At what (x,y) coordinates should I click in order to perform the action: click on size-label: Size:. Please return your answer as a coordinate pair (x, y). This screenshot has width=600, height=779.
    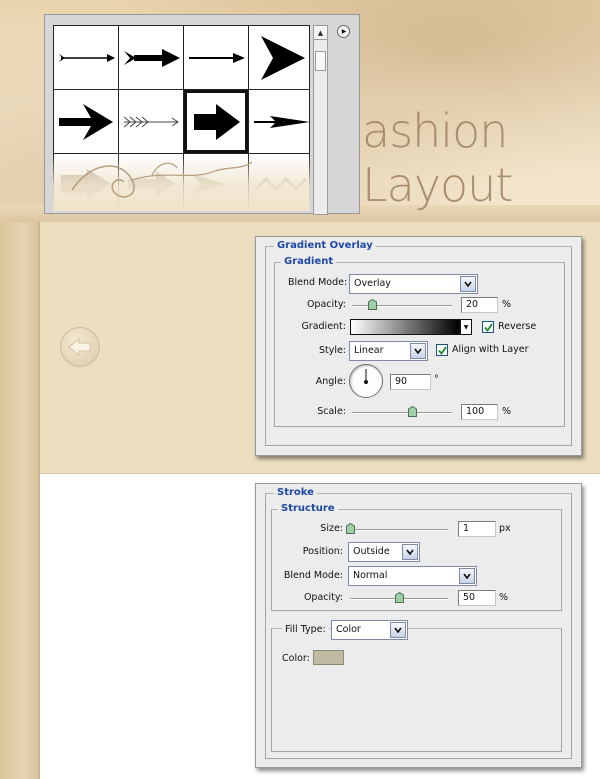
    Looking at the image, I should click on (331, 528).